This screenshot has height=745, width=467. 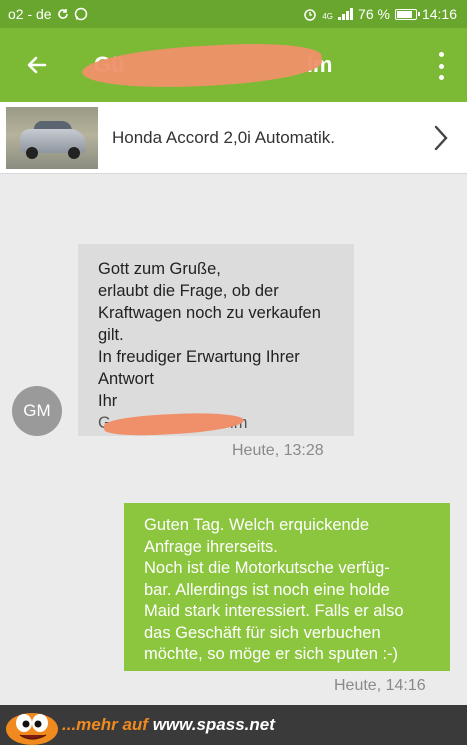 I want to click on back-arrow-icon, so click(x=37, y=65).